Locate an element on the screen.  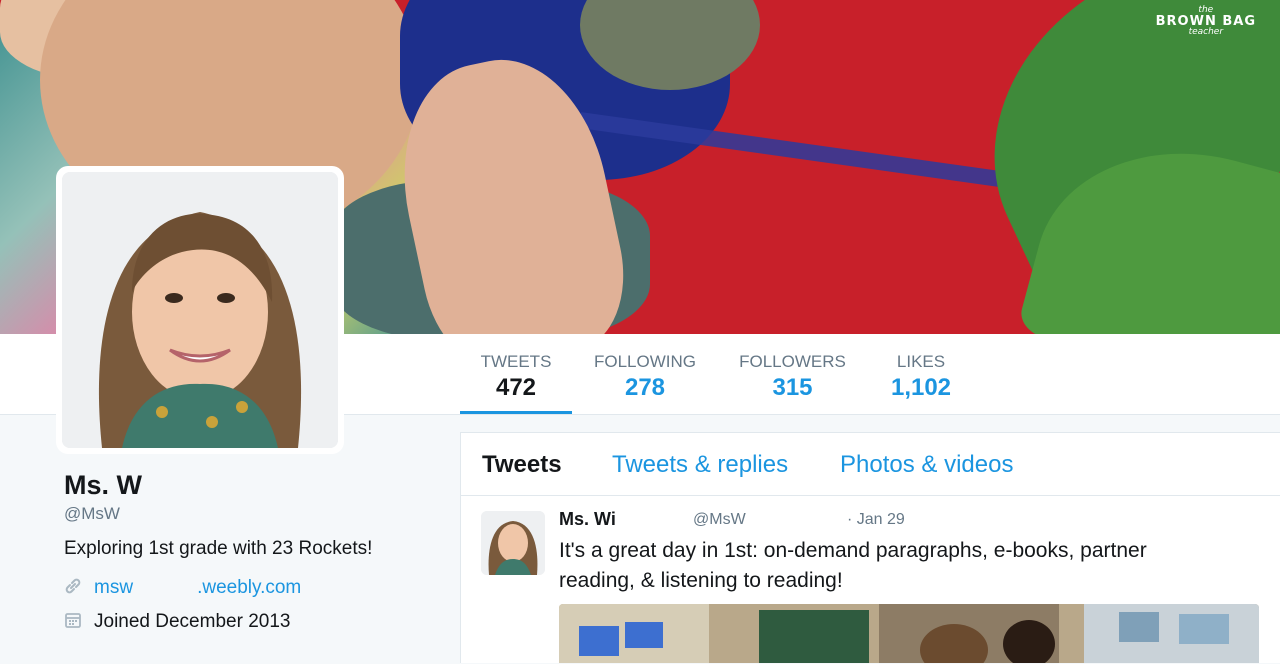
stat-tweets: TWEETS 472 is located at coordinates (516, 374).